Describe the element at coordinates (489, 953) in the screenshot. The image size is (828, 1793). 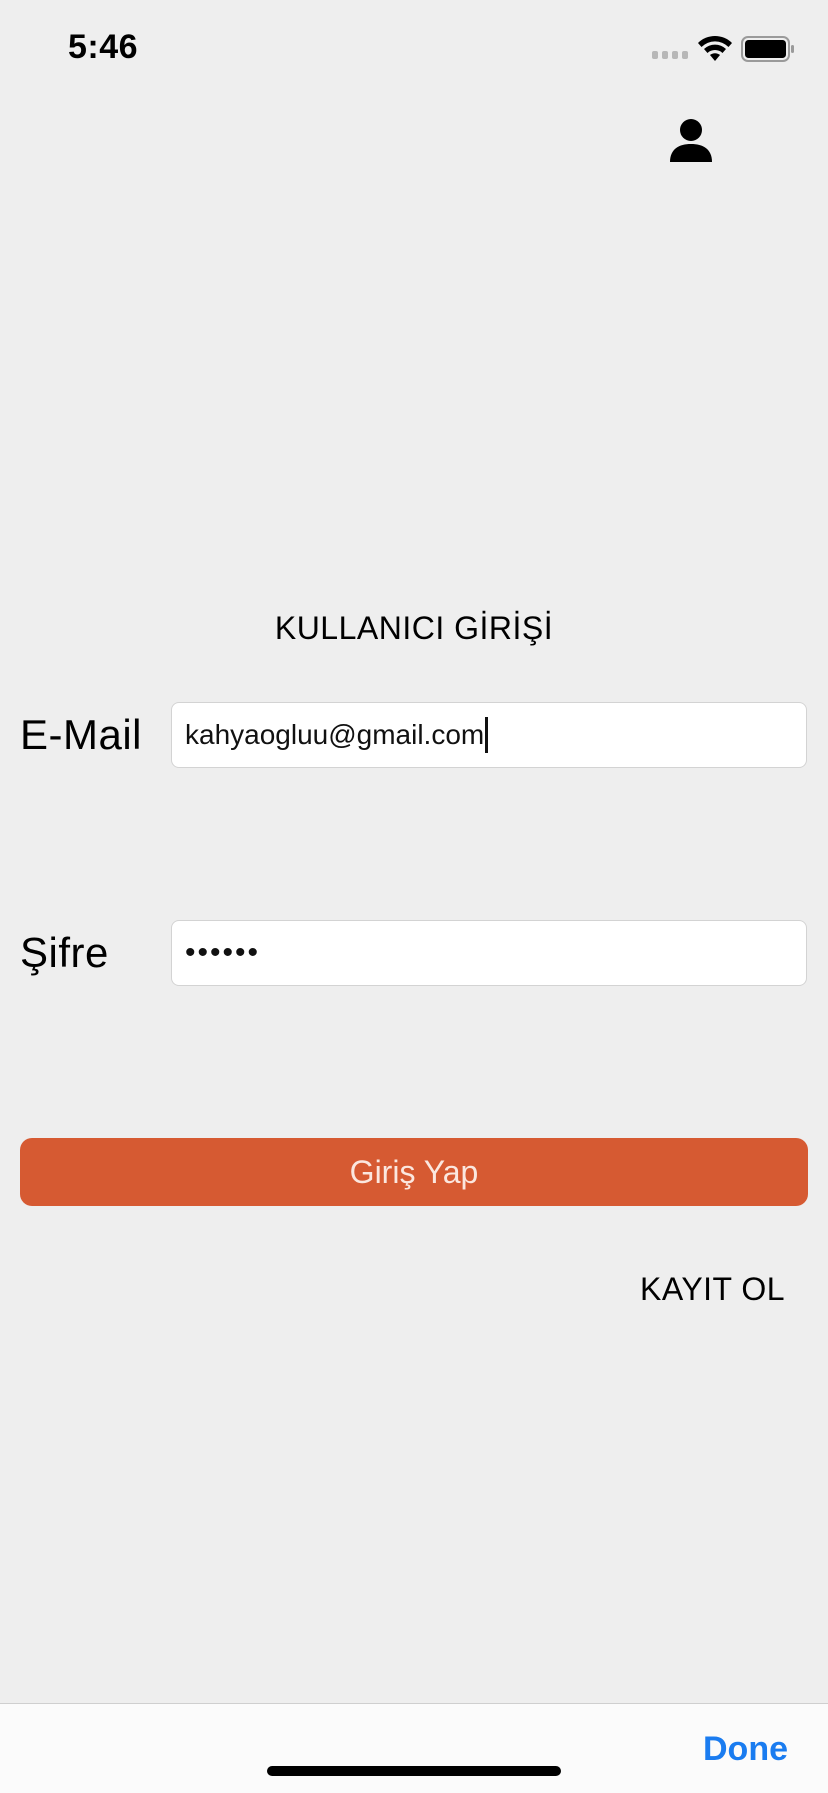
I see `password-field: ••••••` at that location.